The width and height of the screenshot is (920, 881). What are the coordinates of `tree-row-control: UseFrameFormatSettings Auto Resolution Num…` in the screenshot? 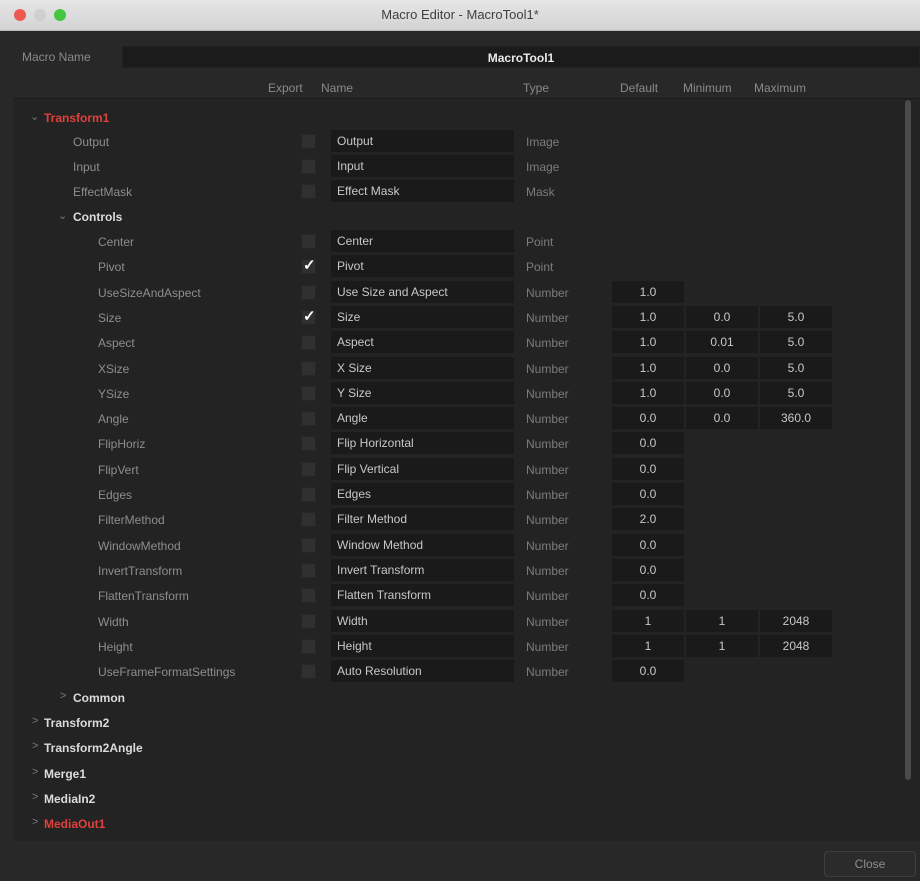 It's located at (466, 672).